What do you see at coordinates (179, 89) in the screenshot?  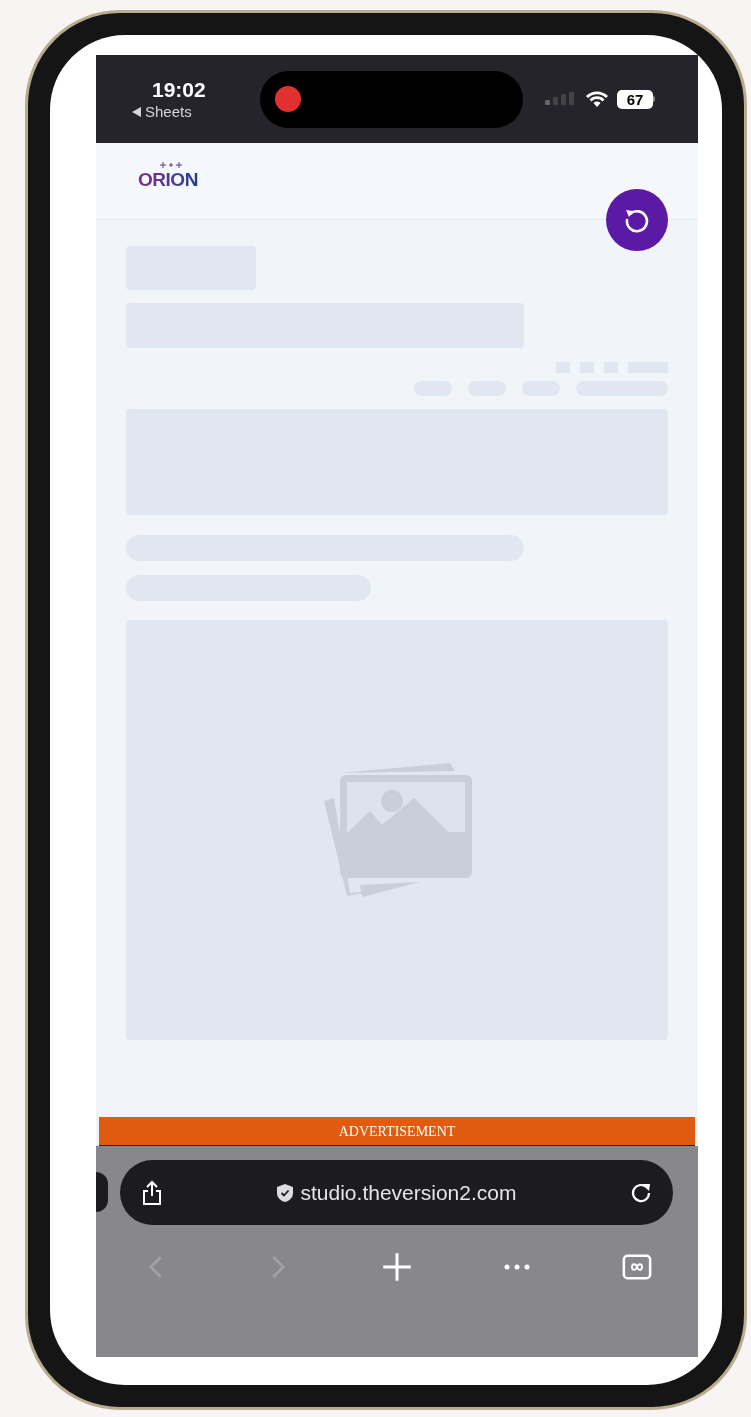 I see `clock-time: 19:02` at bounding box center [179, 89].